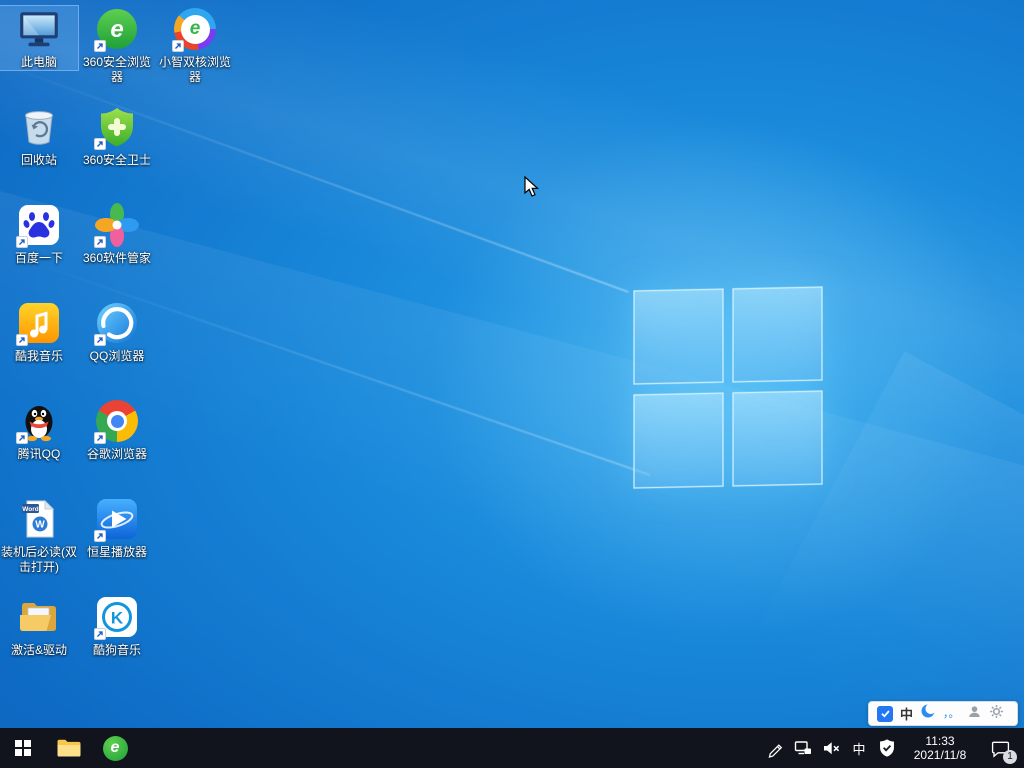 The image size is (1024, 768). I want to click on notification-badge: 1, so click(1010, 757).